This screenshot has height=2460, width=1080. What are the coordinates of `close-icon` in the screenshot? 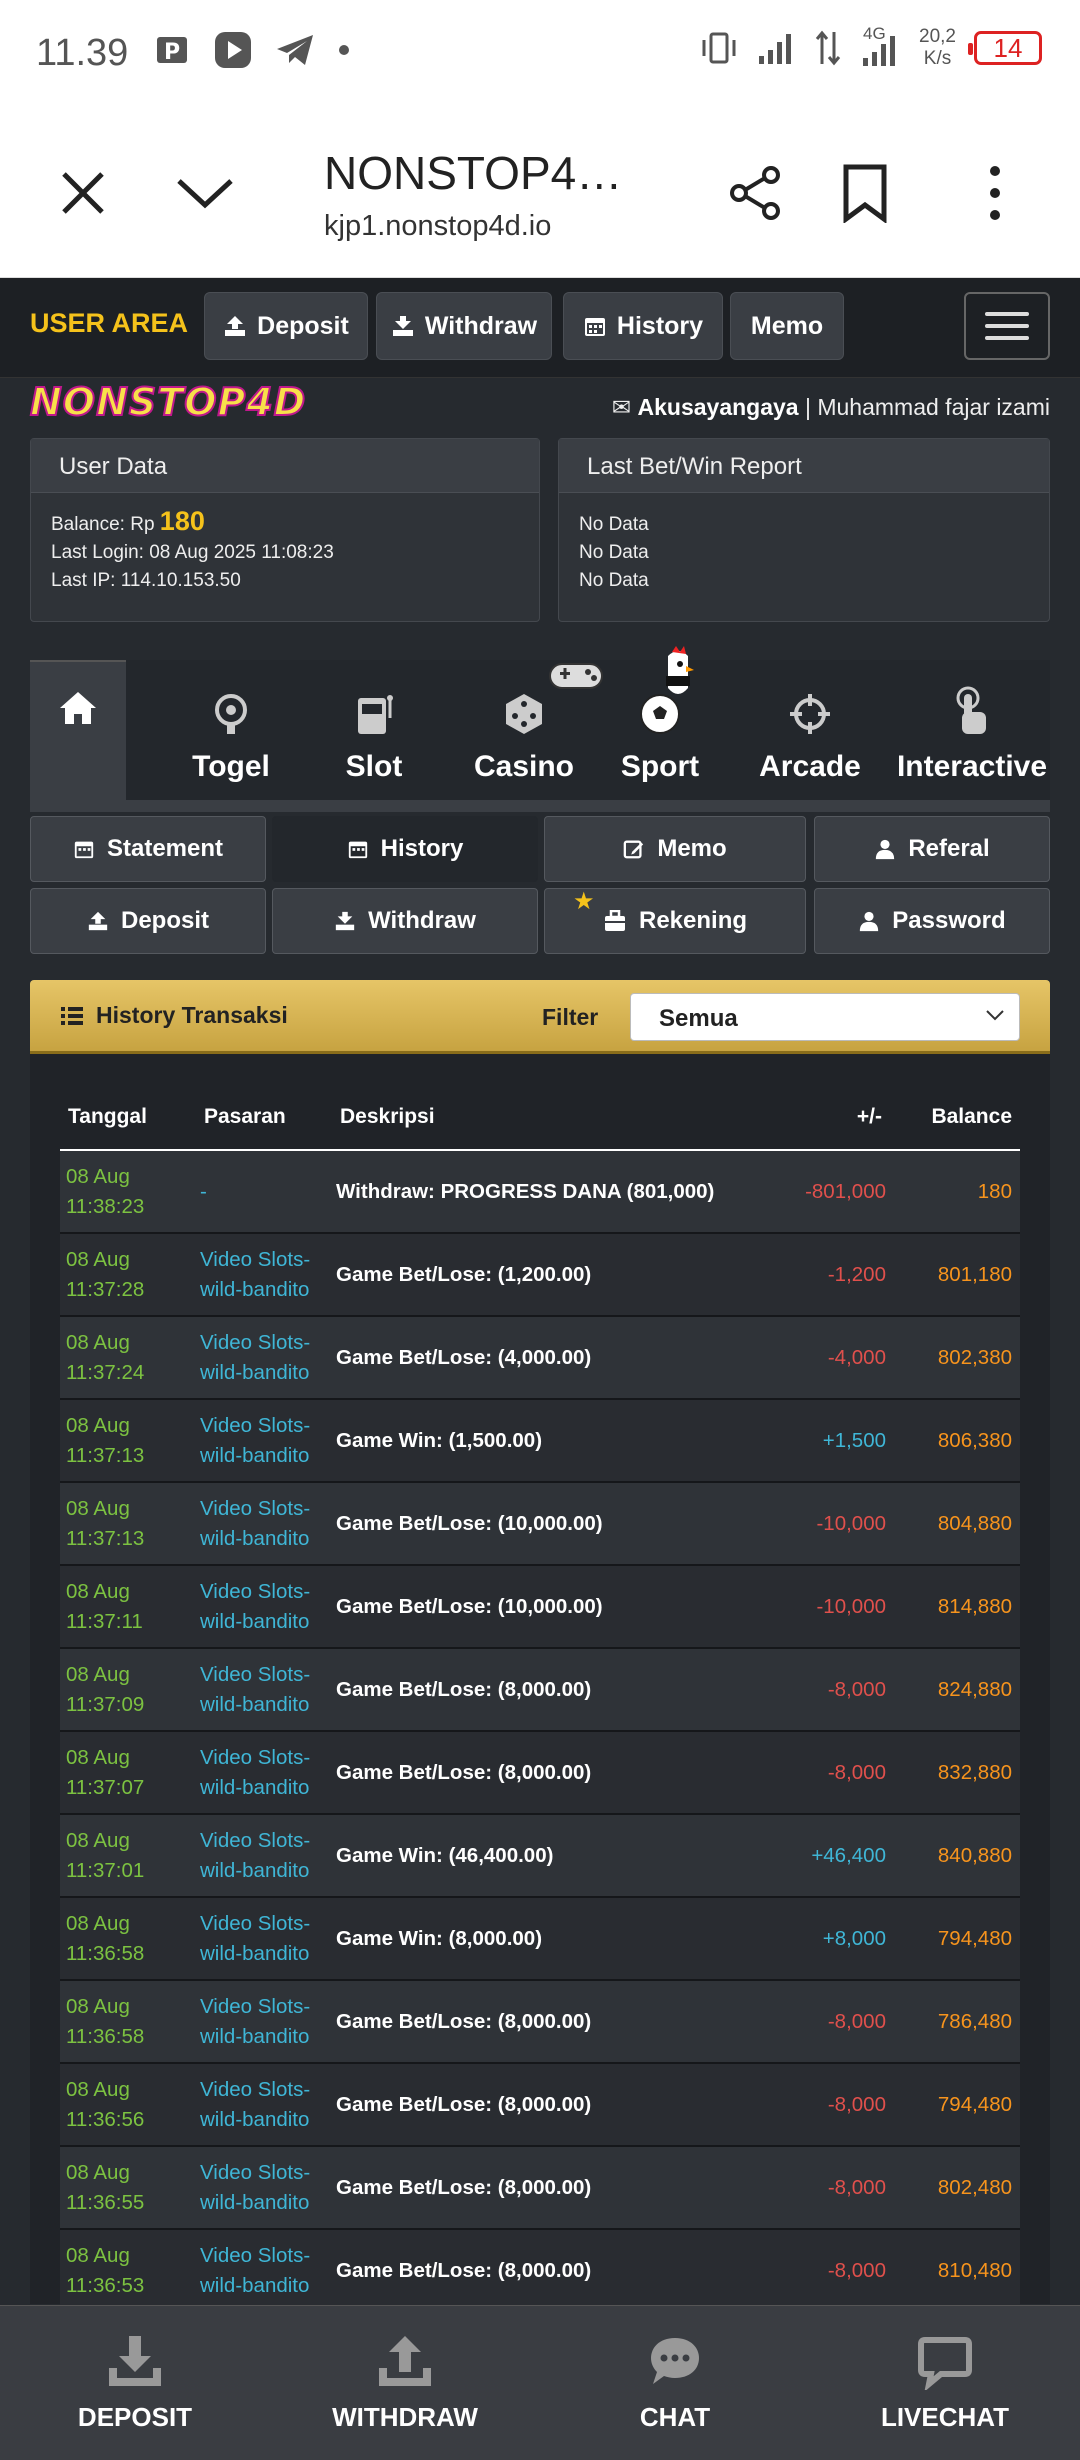 It's located at (83, 193).